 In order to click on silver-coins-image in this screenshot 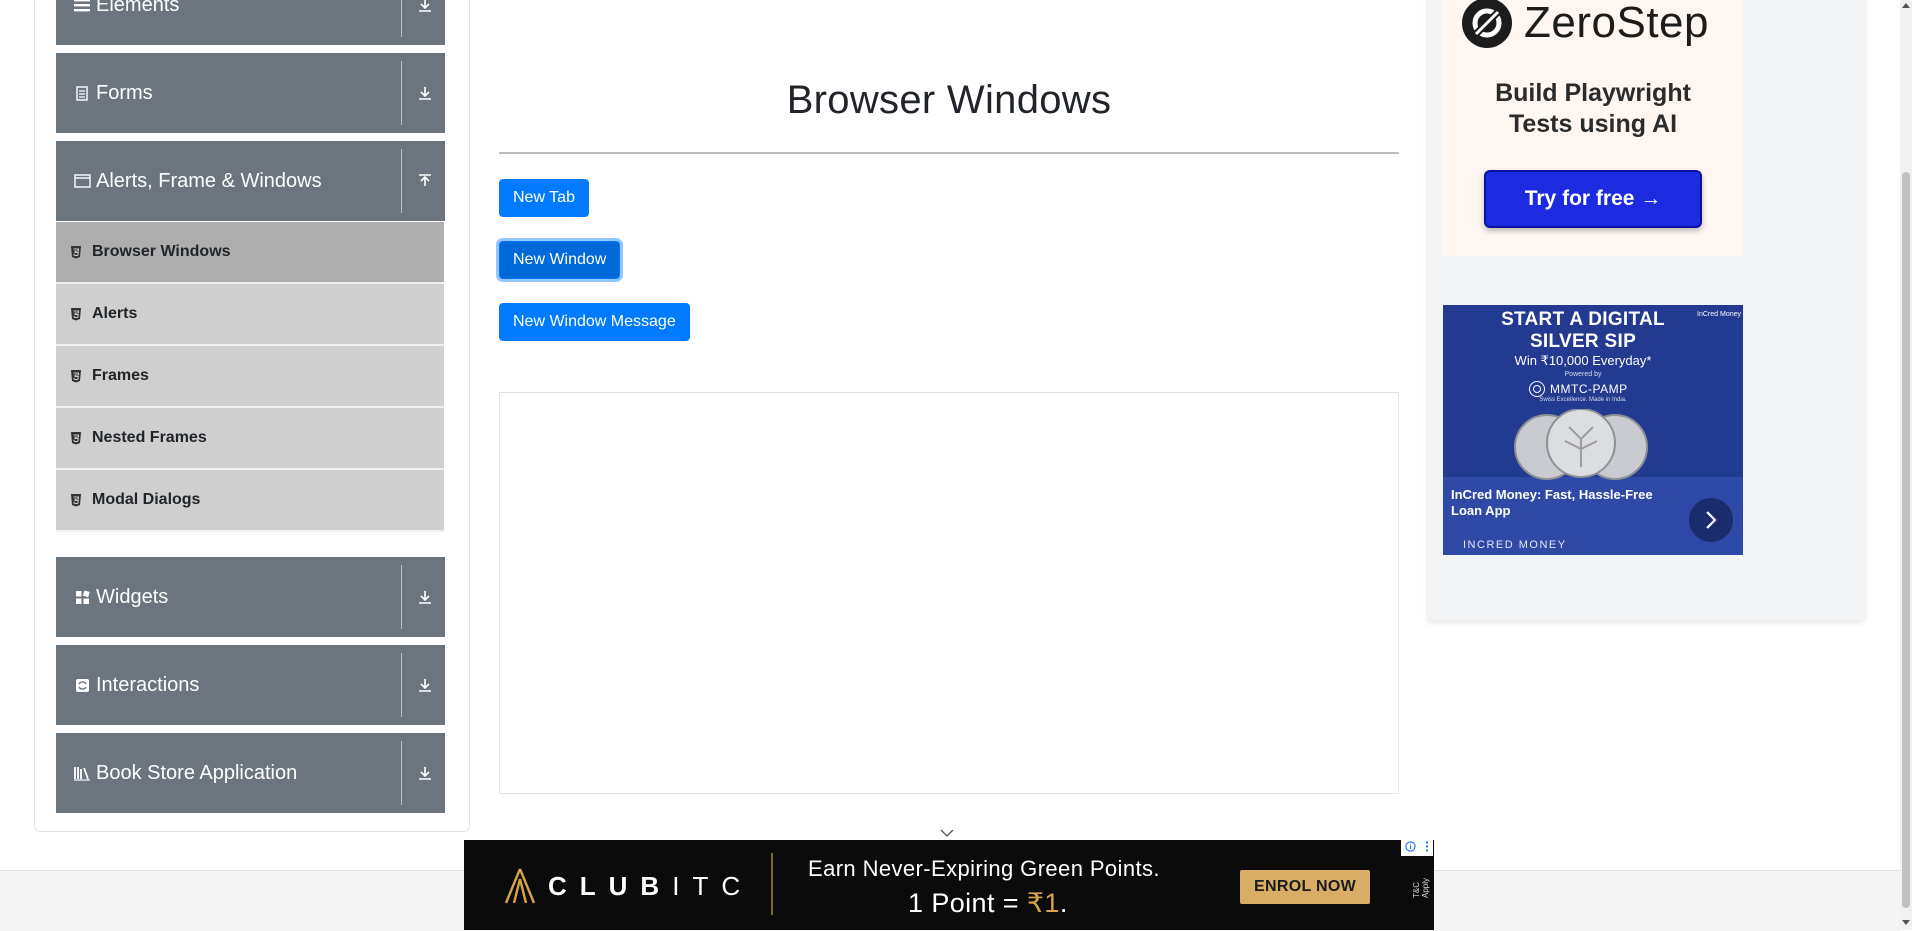, I will do `click(1581, 444)`.